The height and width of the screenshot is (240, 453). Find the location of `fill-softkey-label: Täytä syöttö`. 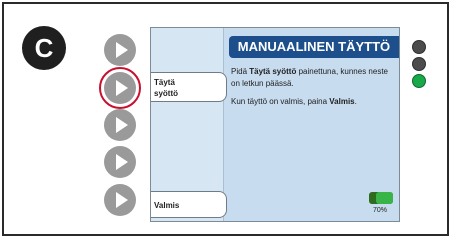

fill-softkey-label: Täytä syöttö is located at coordinates (189, 87).